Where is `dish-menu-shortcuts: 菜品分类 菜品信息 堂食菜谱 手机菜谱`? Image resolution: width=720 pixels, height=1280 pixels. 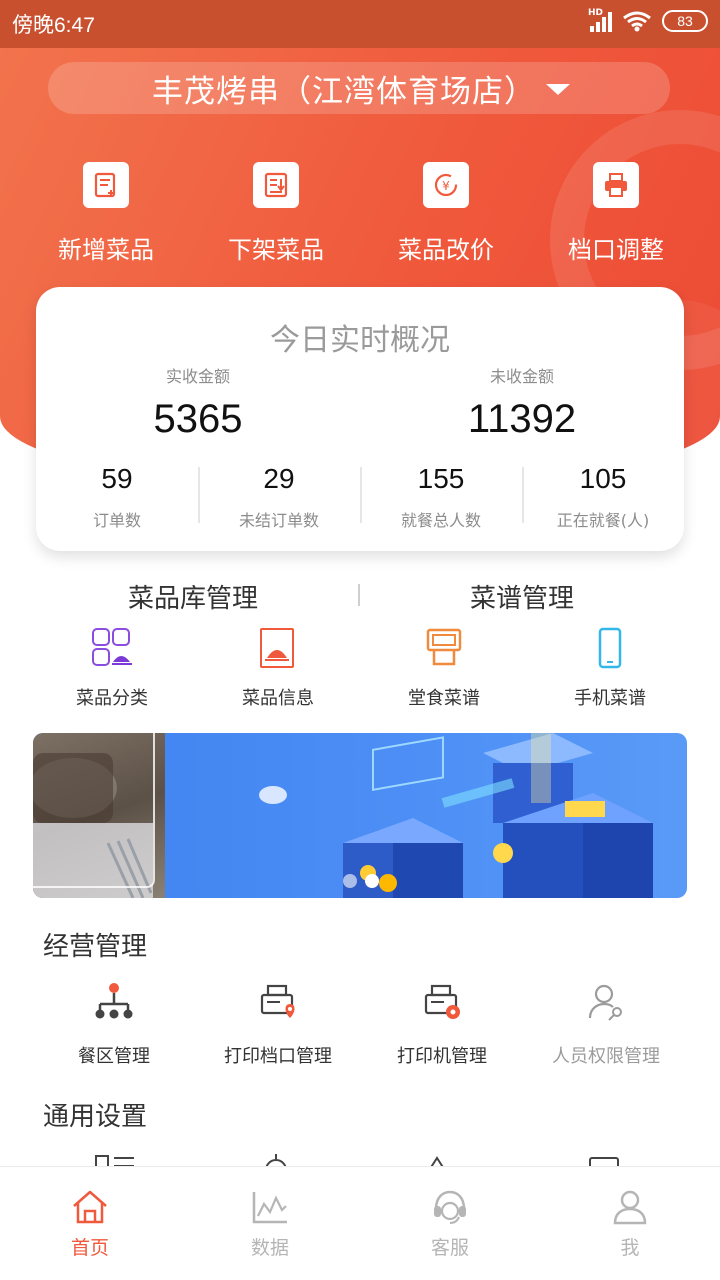 dish-menu-shortcuts: 菜品分类 菜品信息 堂食菜谱 手机菜谱 is located at coordinates (360, 668).